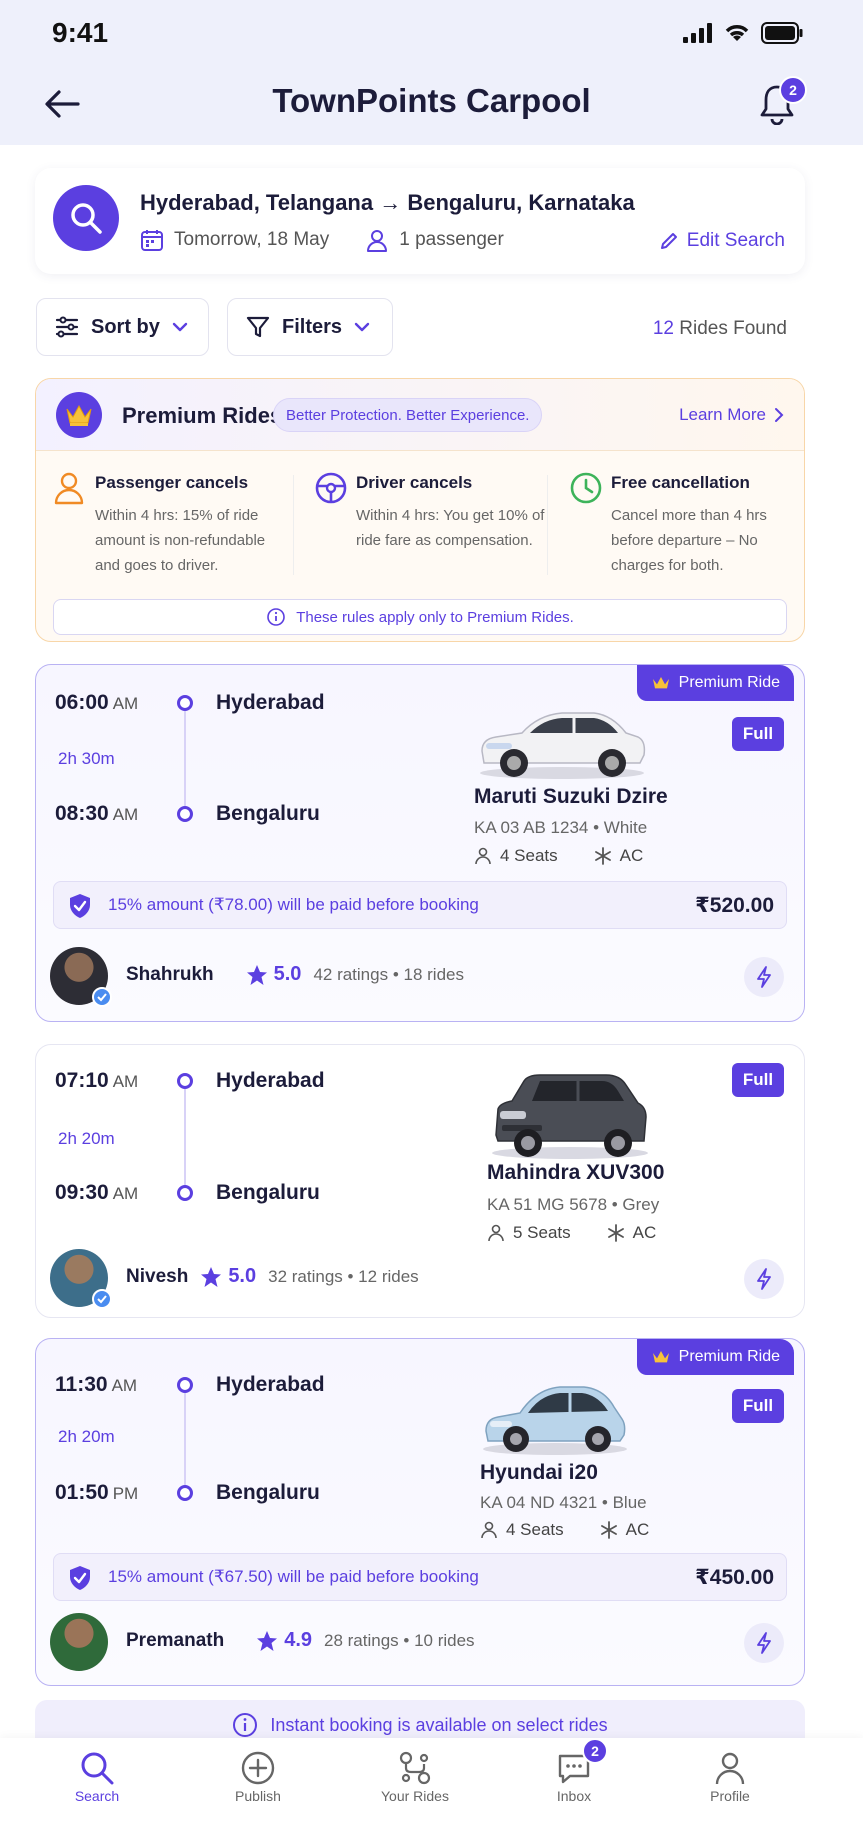 The image size is (863, 1823). I want to click on arrival-time-value: 01:50, so click(82, 1492).